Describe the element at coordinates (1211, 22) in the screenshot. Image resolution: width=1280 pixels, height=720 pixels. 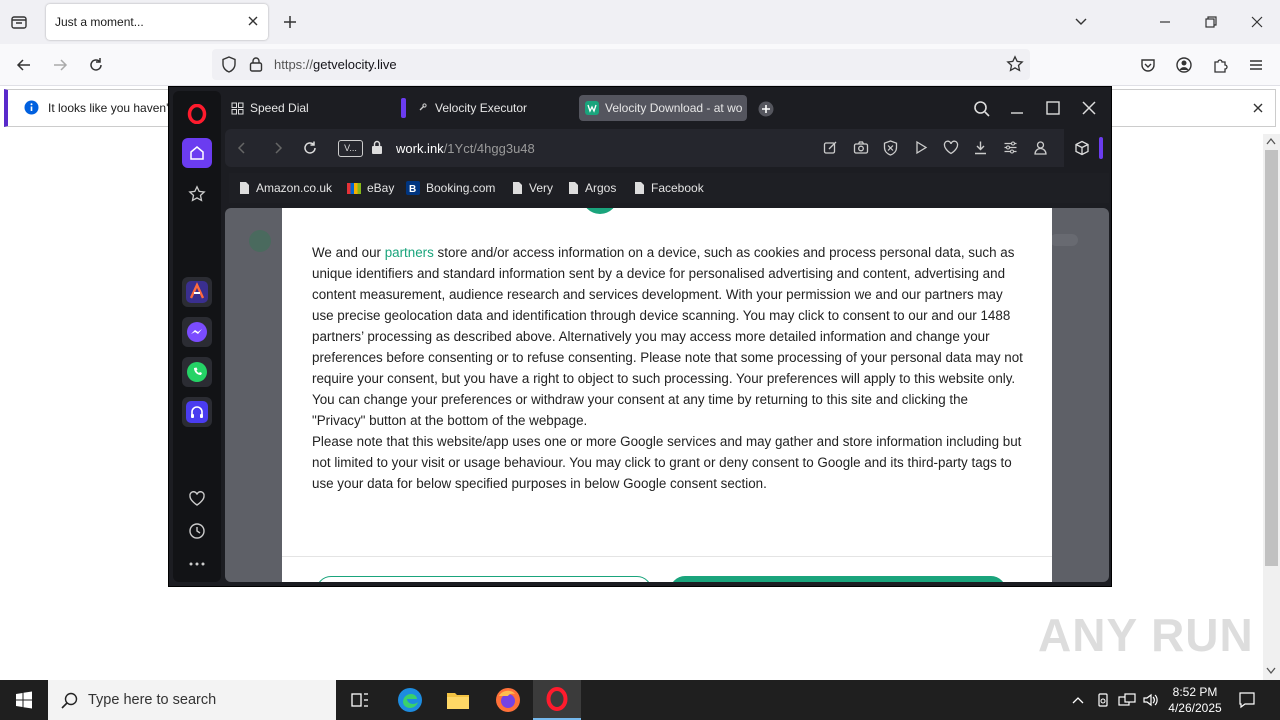
I see `restore-window-icon` at that location.